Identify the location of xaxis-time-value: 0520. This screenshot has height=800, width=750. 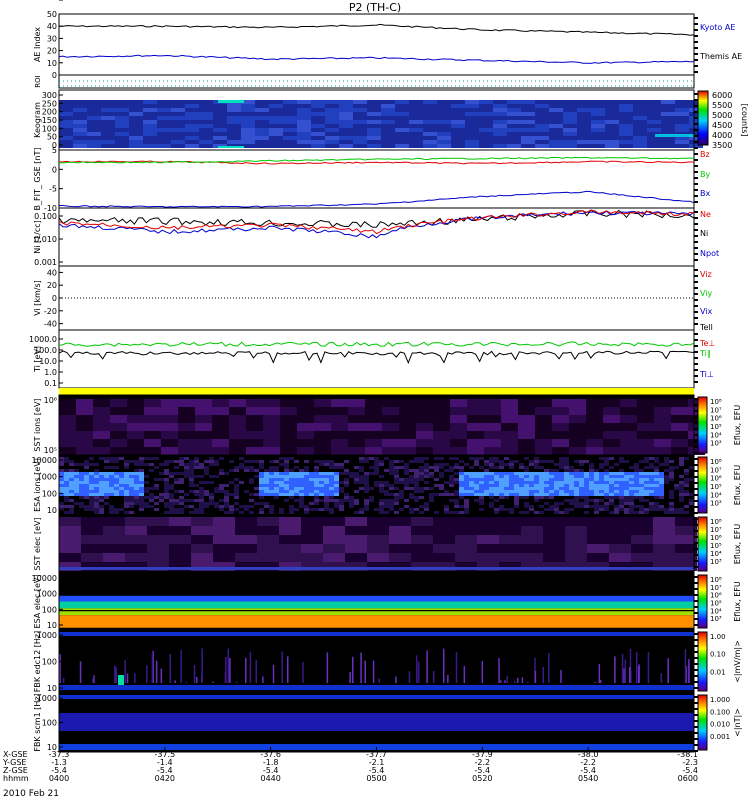
(482, 778).